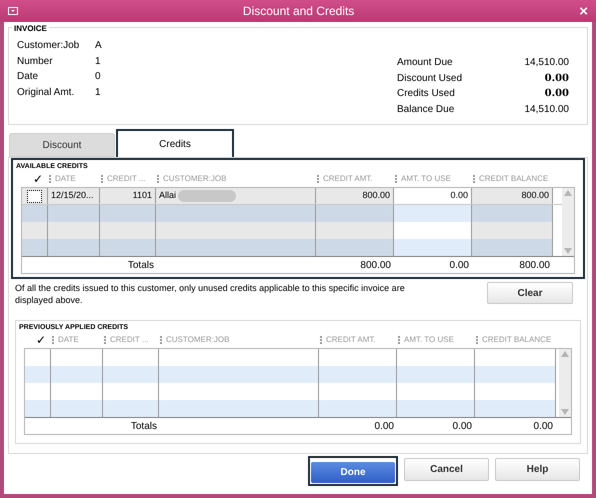 The width and height of the screenshot is (596, 498). Describe the element at coordinates (446, 469) in the screenshot. I see `dialog-button: Cancel` at that location.